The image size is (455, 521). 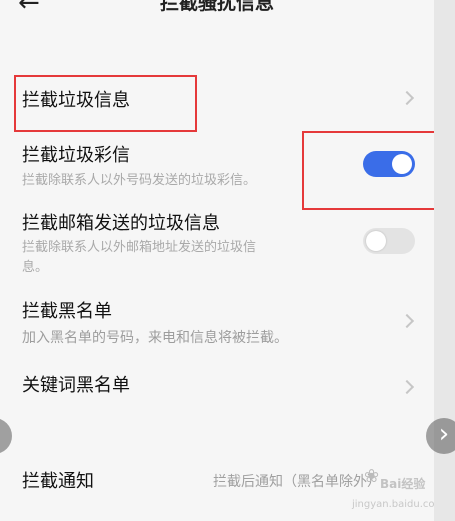 I want to click on top-bar: ← 拦截骚扰信息, so click(x=217, y=18).